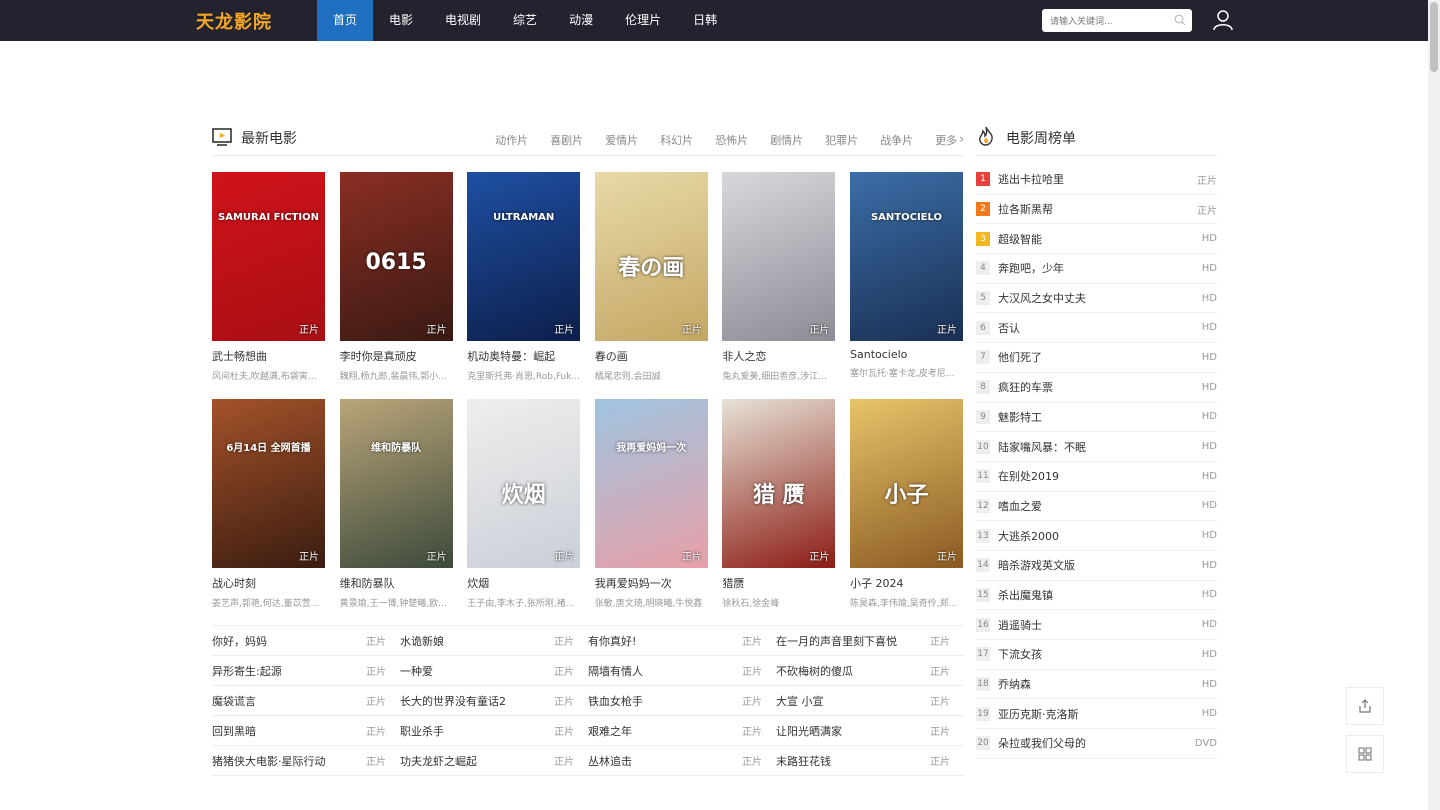  I want to click on ranking-movie-link: 朵拉或我们父母的, so click(1096, 743).